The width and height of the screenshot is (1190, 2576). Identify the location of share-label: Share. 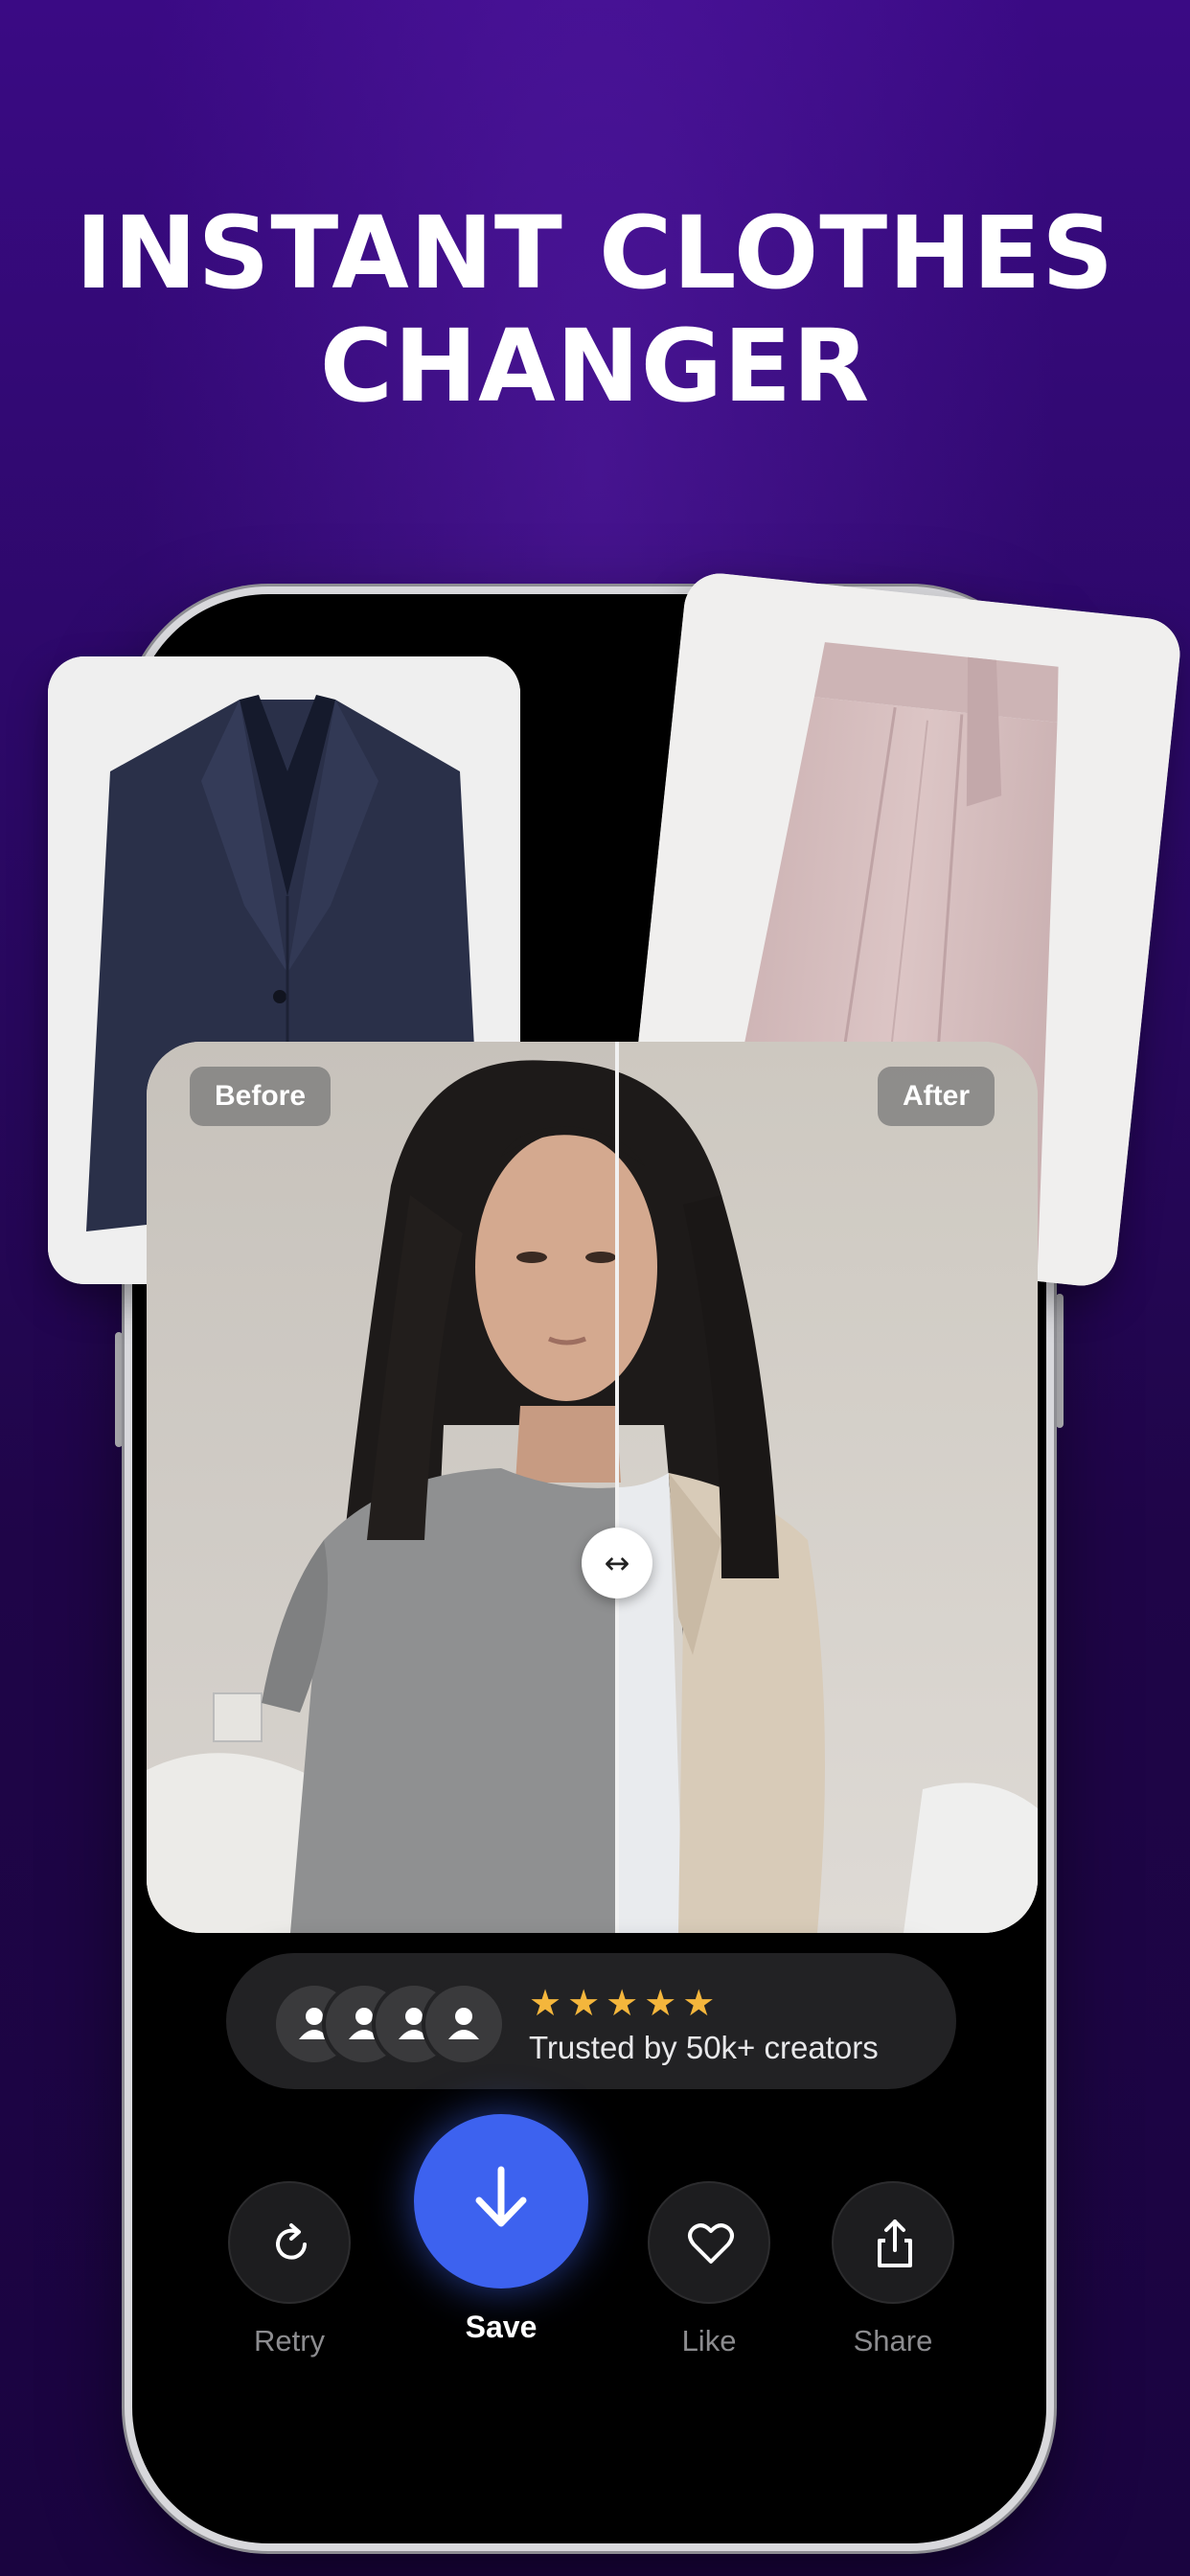
(893, 2341).